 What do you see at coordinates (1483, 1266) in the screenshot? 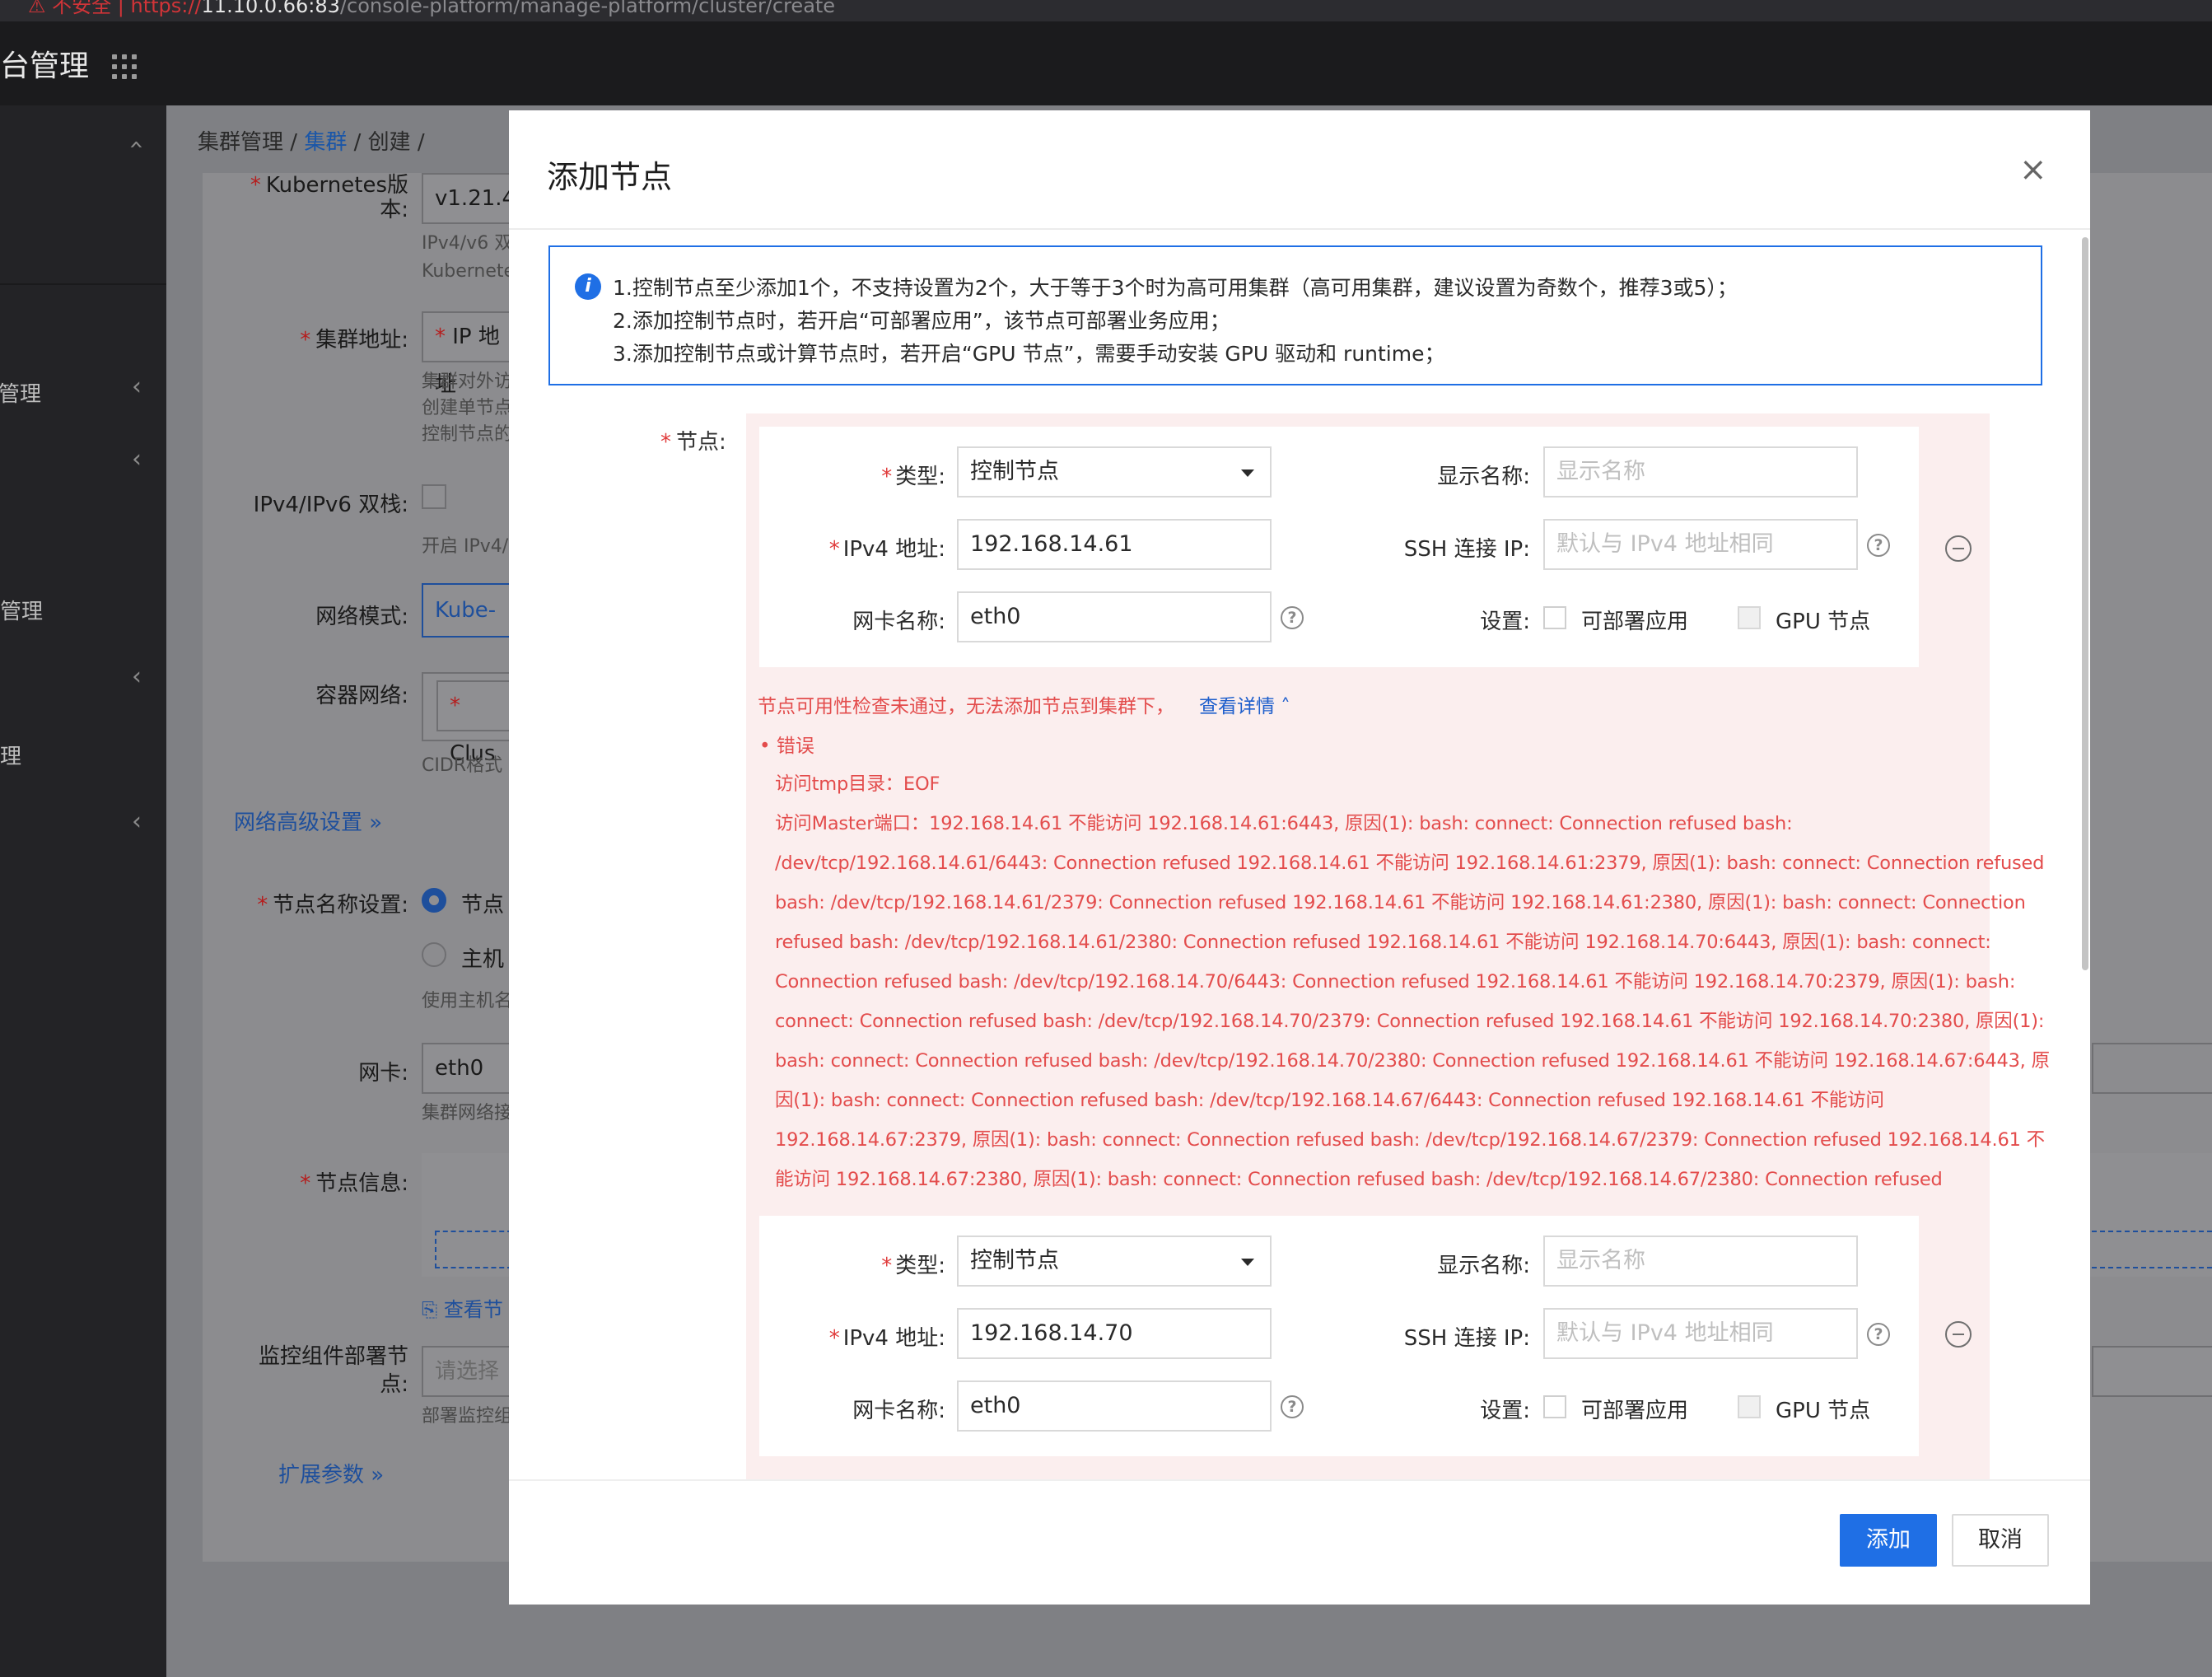
I see `display-name-label: 显示名称:` at bounding box center [1483, 1266].